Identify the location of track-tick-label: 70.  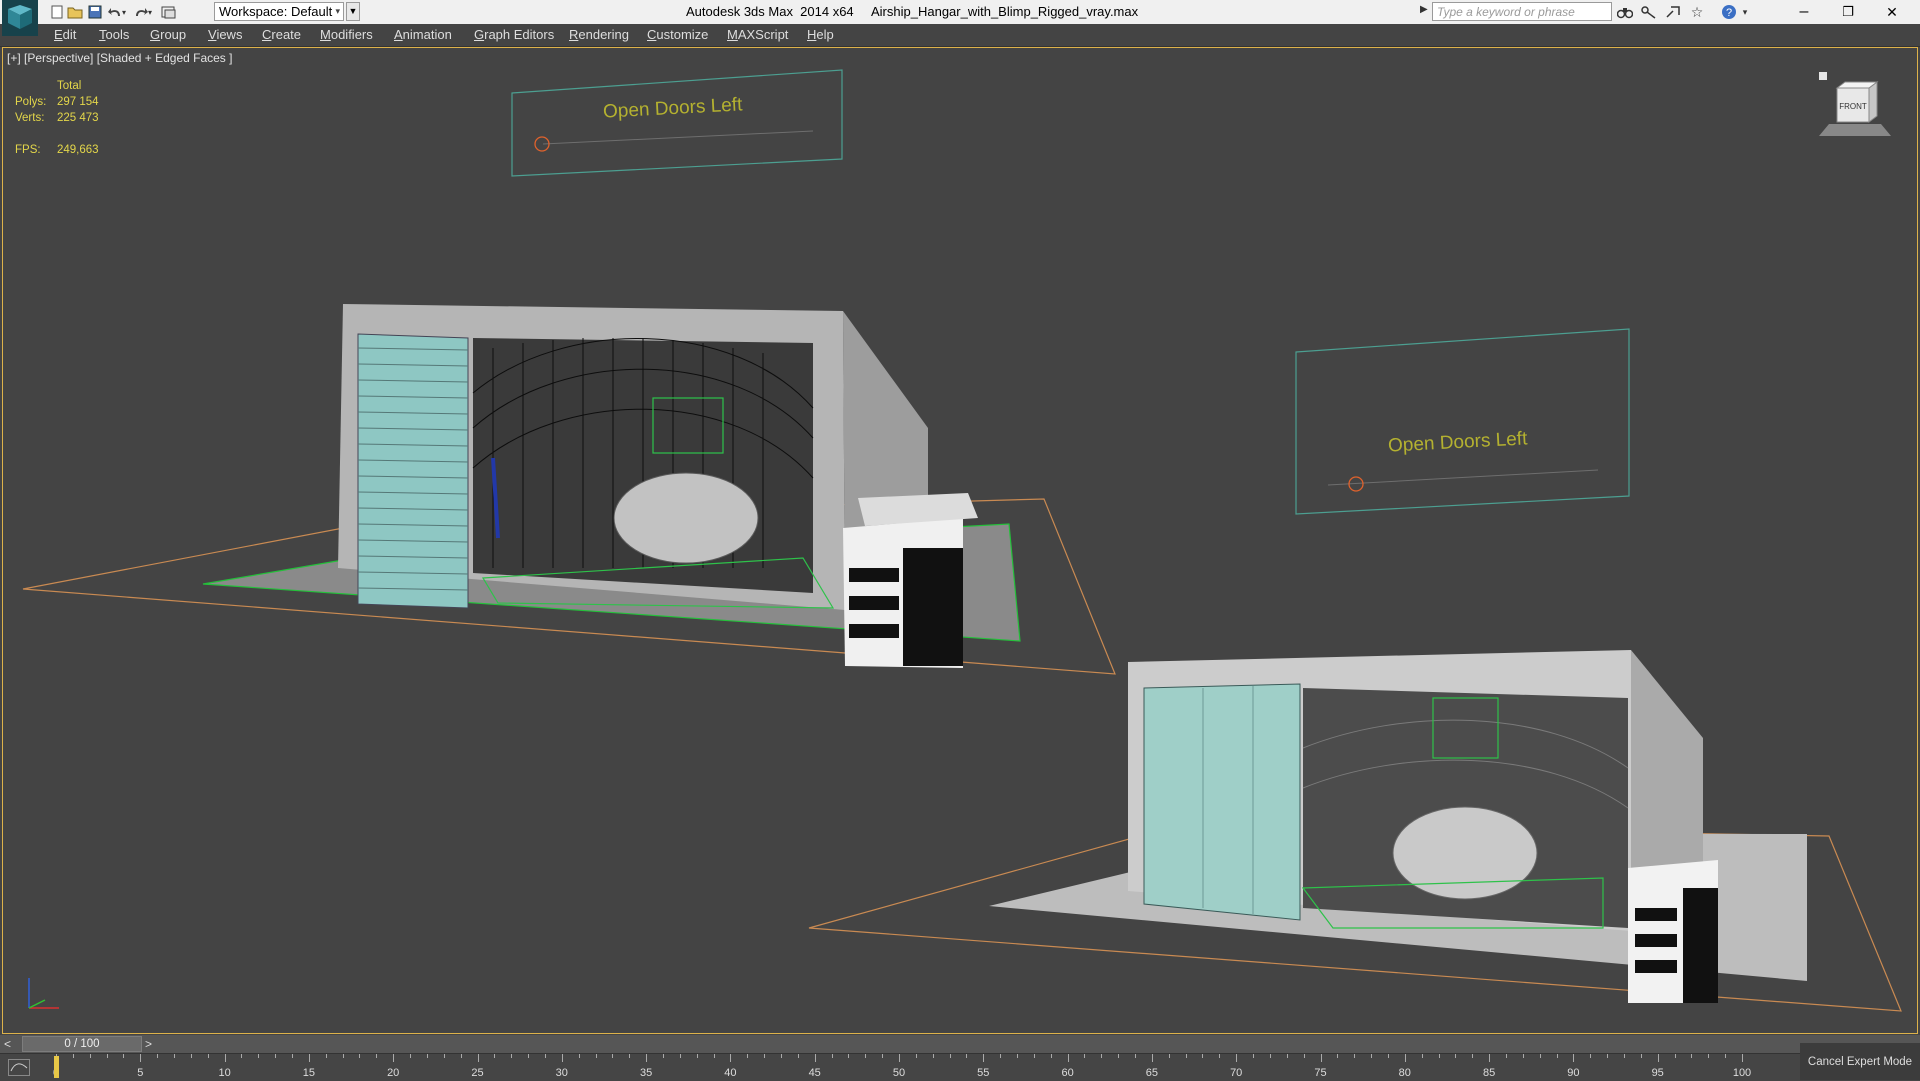
(1236, 1073).